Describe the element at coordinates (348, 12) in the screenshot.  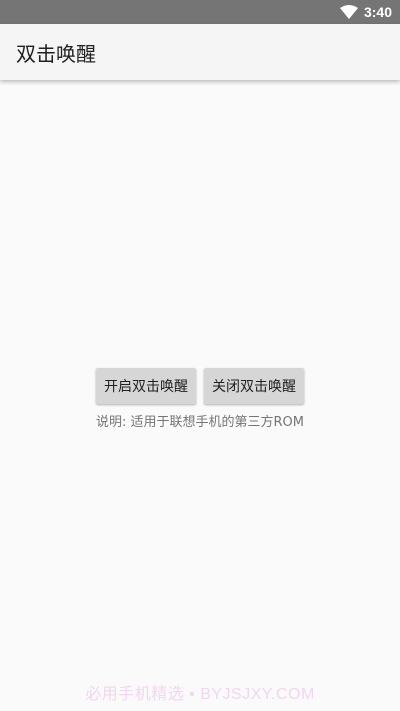
I see `wifi-icon` at that location.